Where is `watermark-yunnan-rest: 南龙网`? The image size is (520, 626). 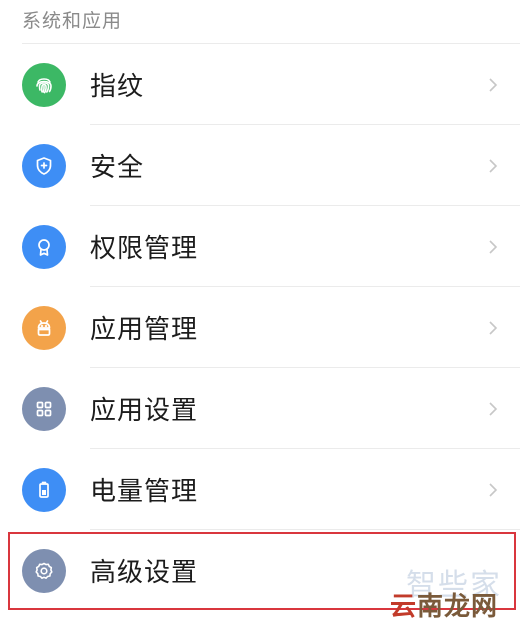 watermark-yunnan-rest: 南龙网 is located at coordinates (457, 607).